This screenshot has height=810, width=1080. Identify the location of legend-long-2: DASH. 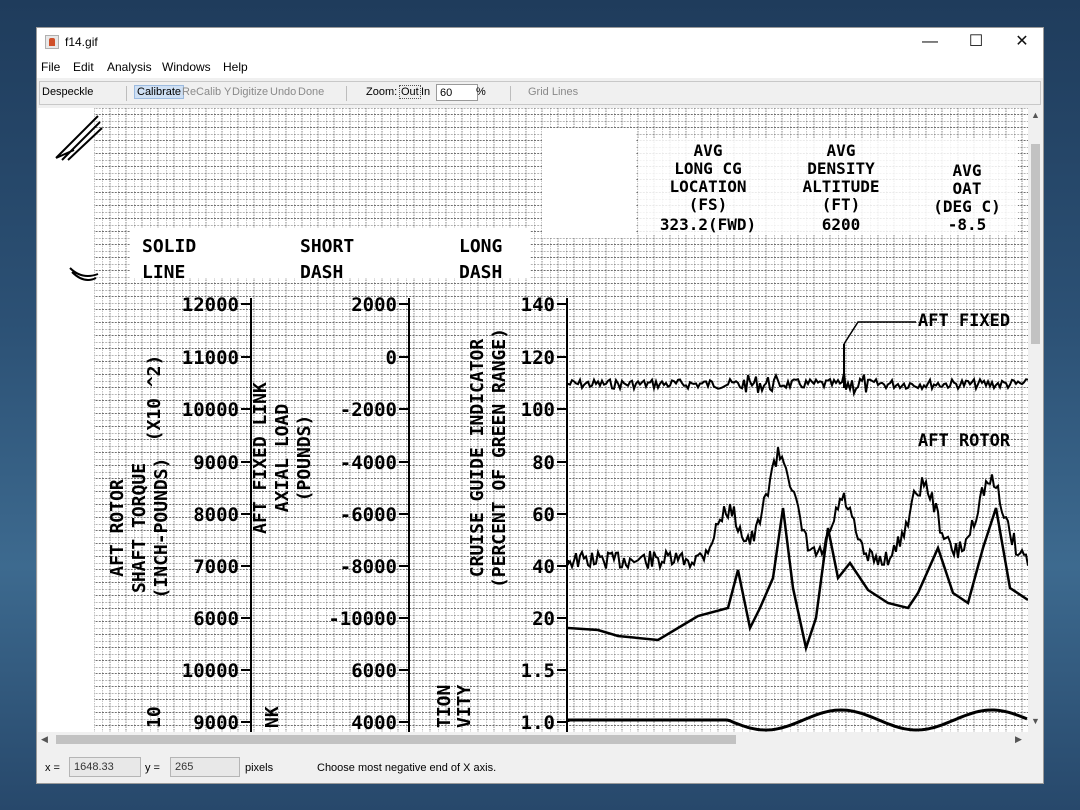
(480, 272).